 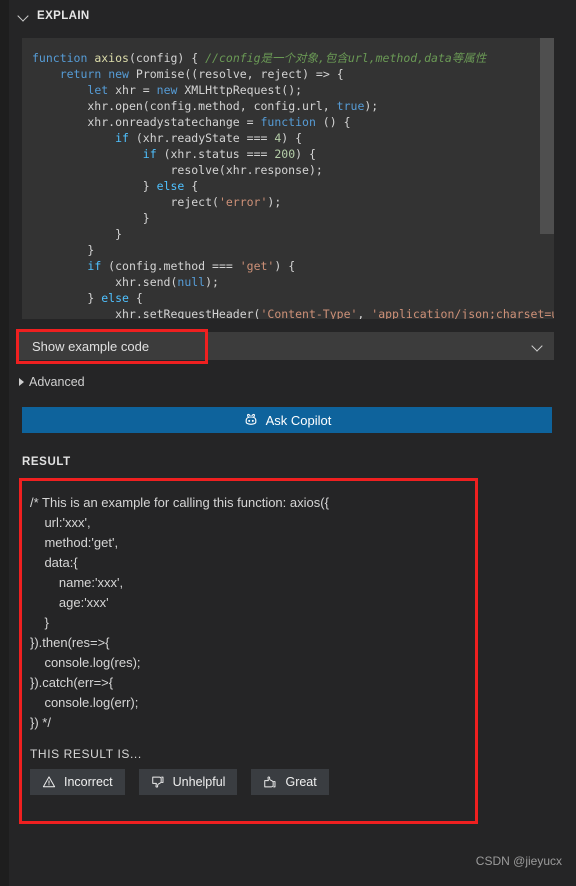 I want to click on warning-triangle-icon, so click(x=49, y=782).